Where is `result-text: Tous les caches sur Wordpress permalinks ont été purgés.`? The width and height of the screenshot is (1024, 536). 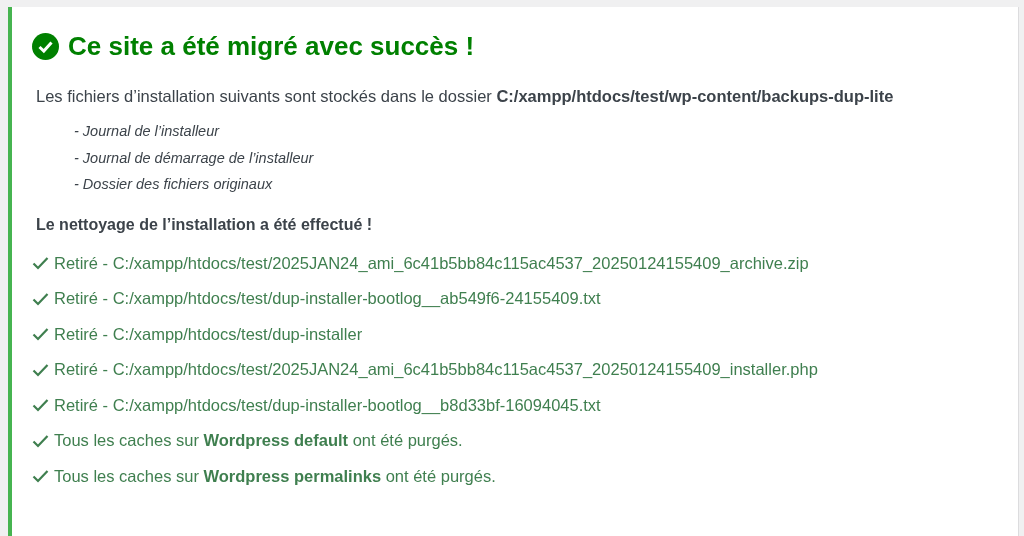 result-text: Tous les caches sur Wordpress permalinks ont été purgés. is located at coordinates (275, 476).